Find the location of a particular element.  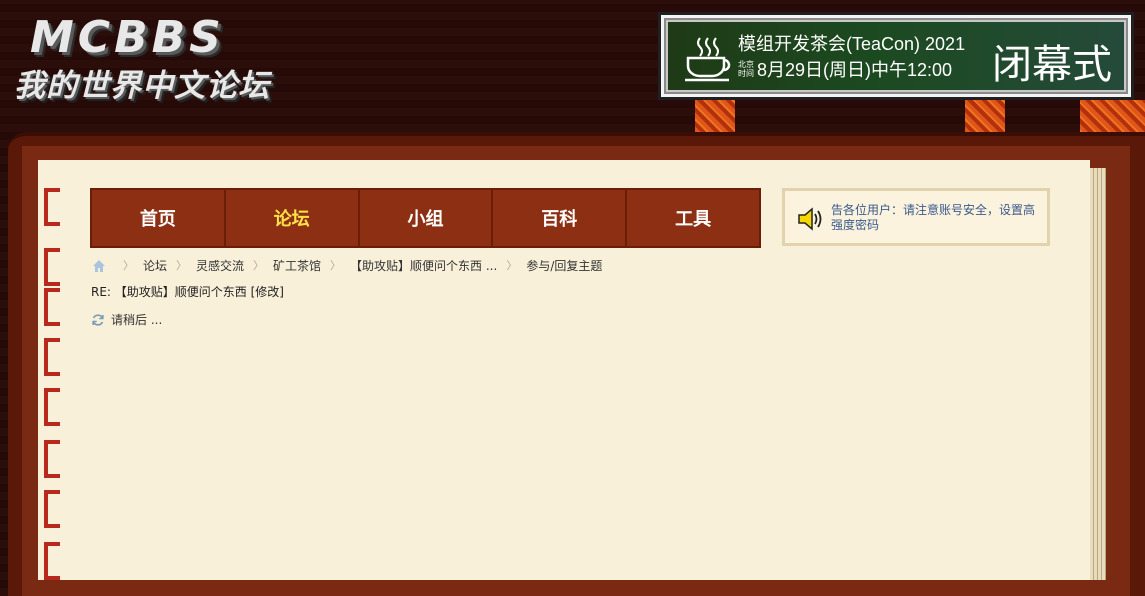

main-nav: 首页 论坛 小组 百科 工具 is located at coordinates (425, 218).